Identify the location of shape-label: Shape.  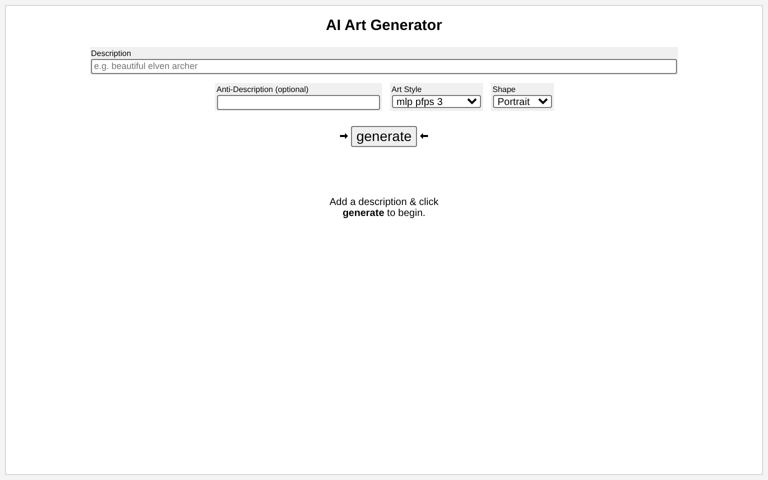
(504, 89).